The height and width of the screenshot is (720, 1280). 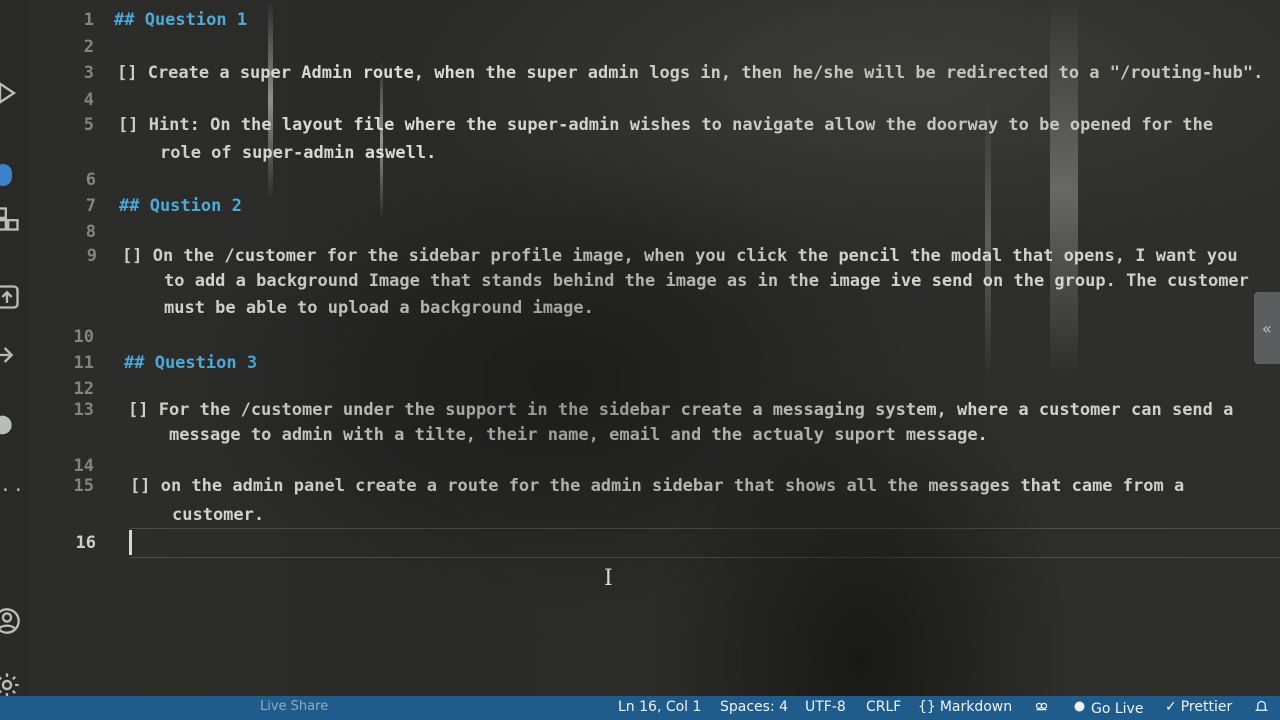 What do you see at coordinates (655, 340) in the screenshot?
I see `editor-line: 10` at bounding box center [655, 340].